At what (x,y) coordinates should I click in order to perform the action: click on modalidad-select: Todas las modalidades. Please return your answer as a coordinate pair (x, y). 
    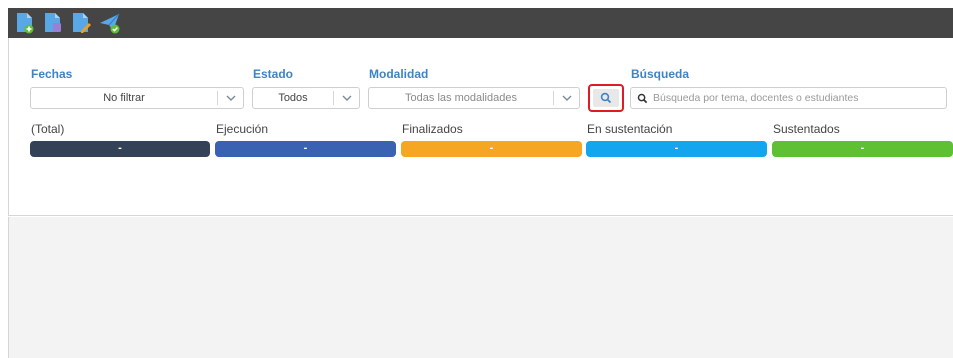
    Looking at the image, I should click on (474, 98).